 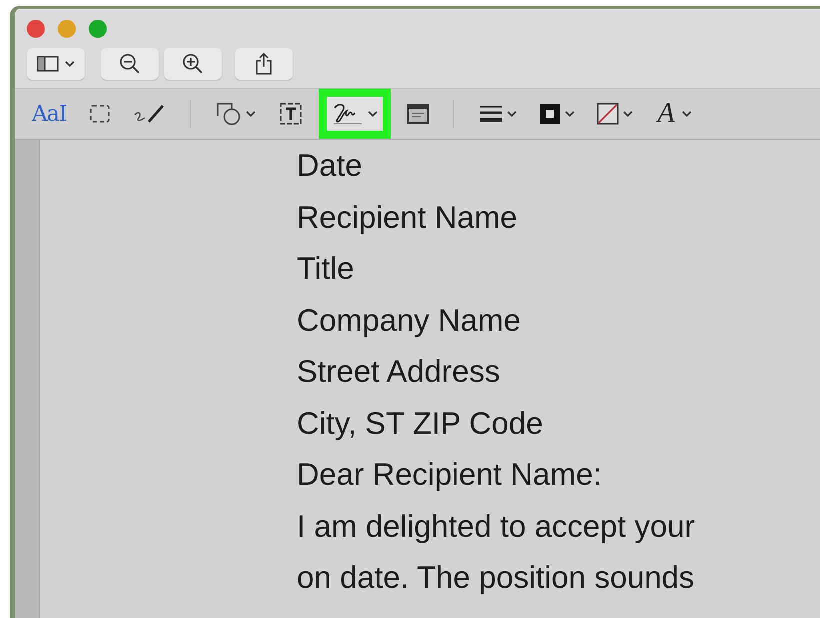 I want to click on signature-icon, so click(x=348, y=114).